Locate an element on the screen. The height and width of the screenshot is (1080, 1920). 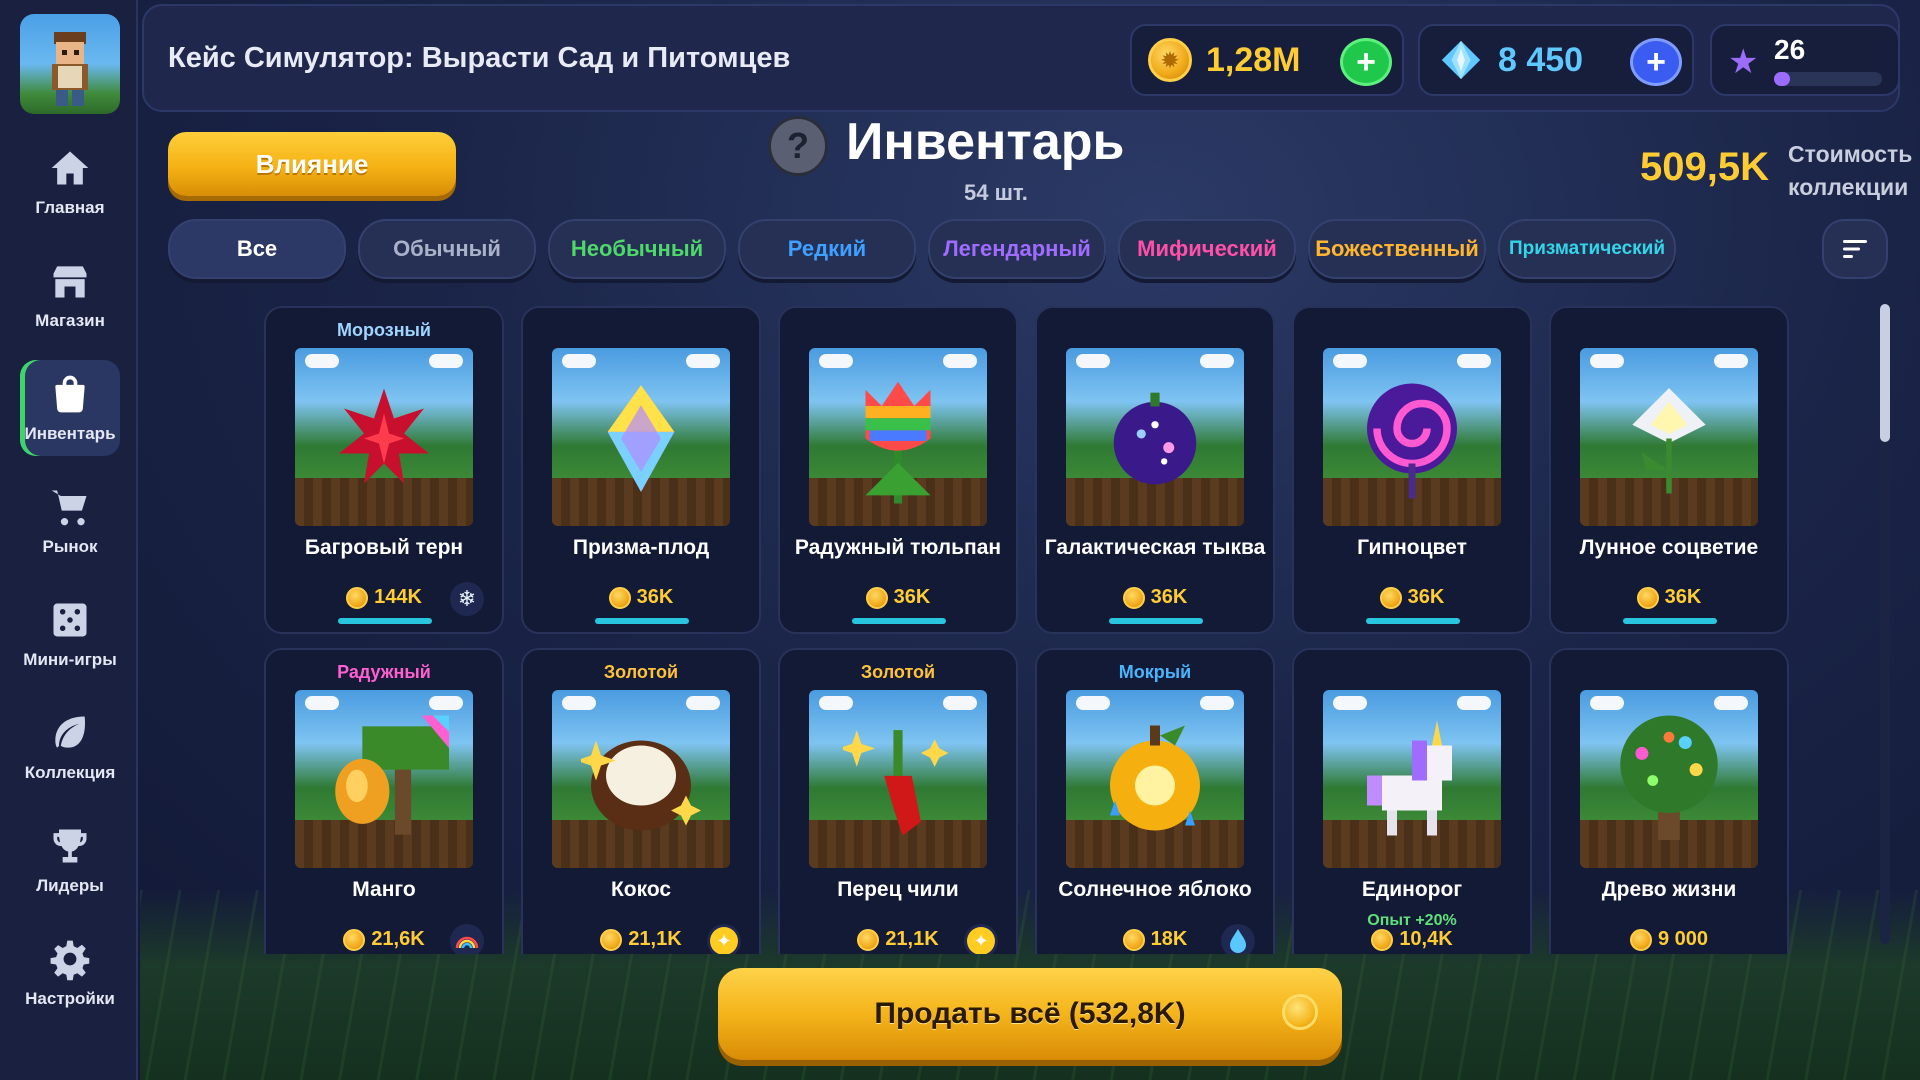
help-button: ? is located at coordinates (798, 146).